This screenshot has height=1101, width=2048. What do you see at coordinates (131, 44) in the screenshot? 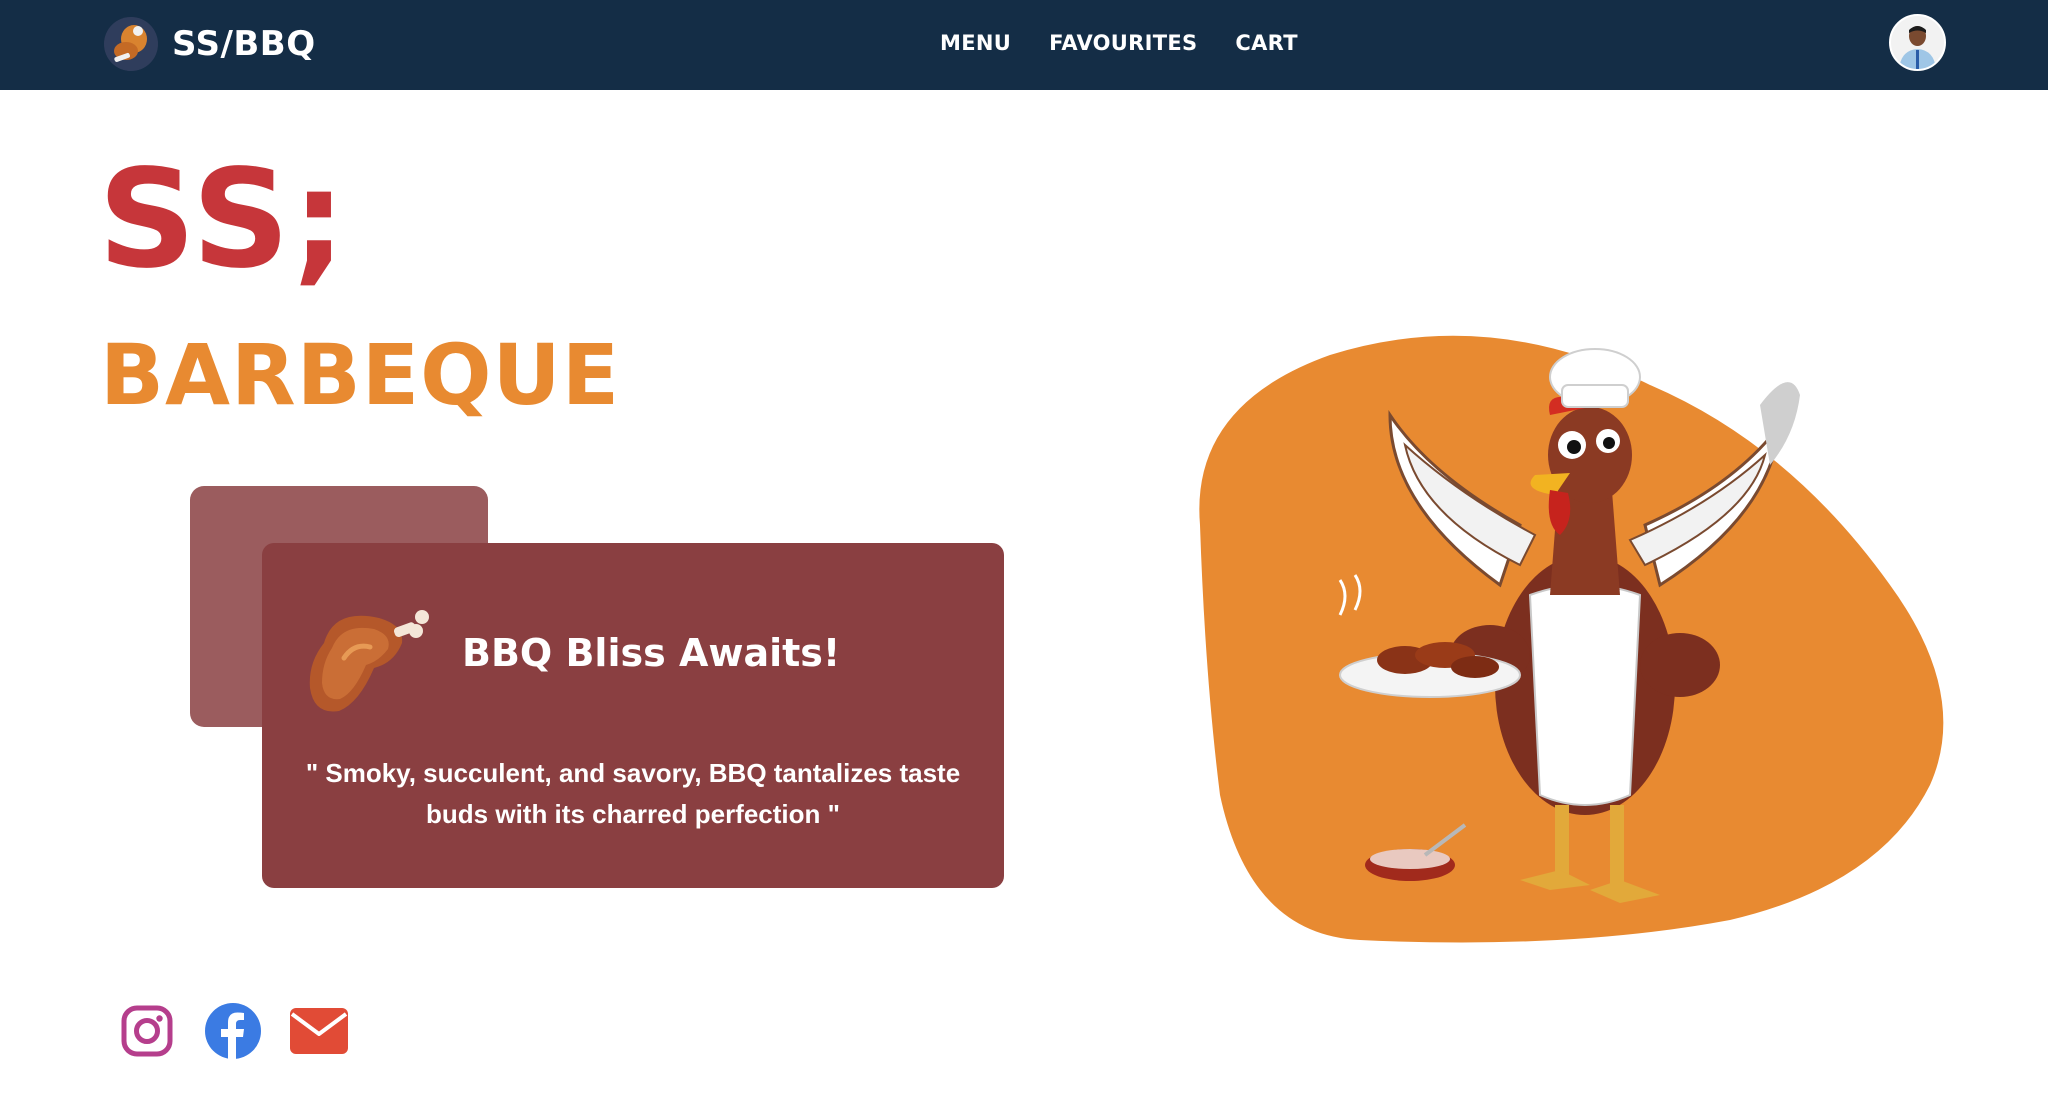
I see `chicken-logo-icon` at bounding box center [131, 44].